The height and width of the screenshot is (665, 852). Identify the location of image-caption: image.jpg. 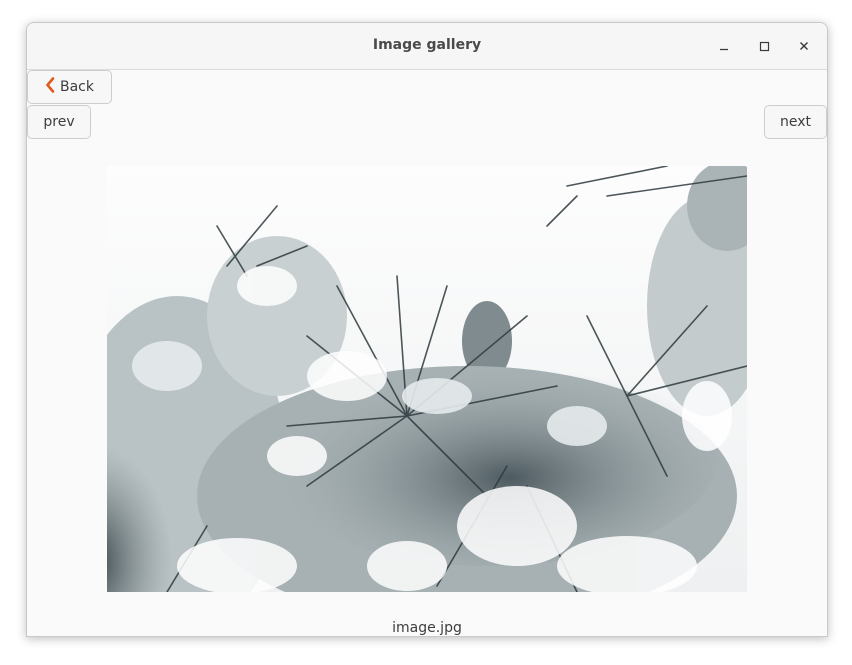
(427, 628).